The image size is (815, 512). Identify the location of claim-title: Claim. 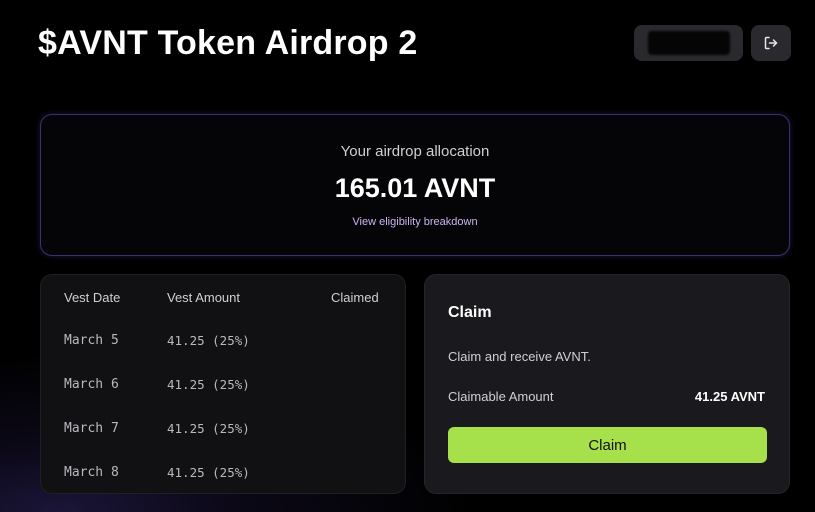
(470, 312).